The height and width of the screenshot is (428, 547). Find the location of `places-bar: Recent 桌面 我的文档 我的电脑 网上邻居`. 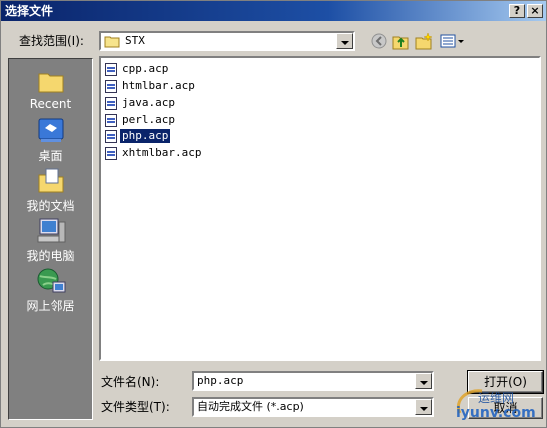

places-bar: Recent 桌面 我的文档 我的电脑 网上邻居 is located at coordinates (50, 239).